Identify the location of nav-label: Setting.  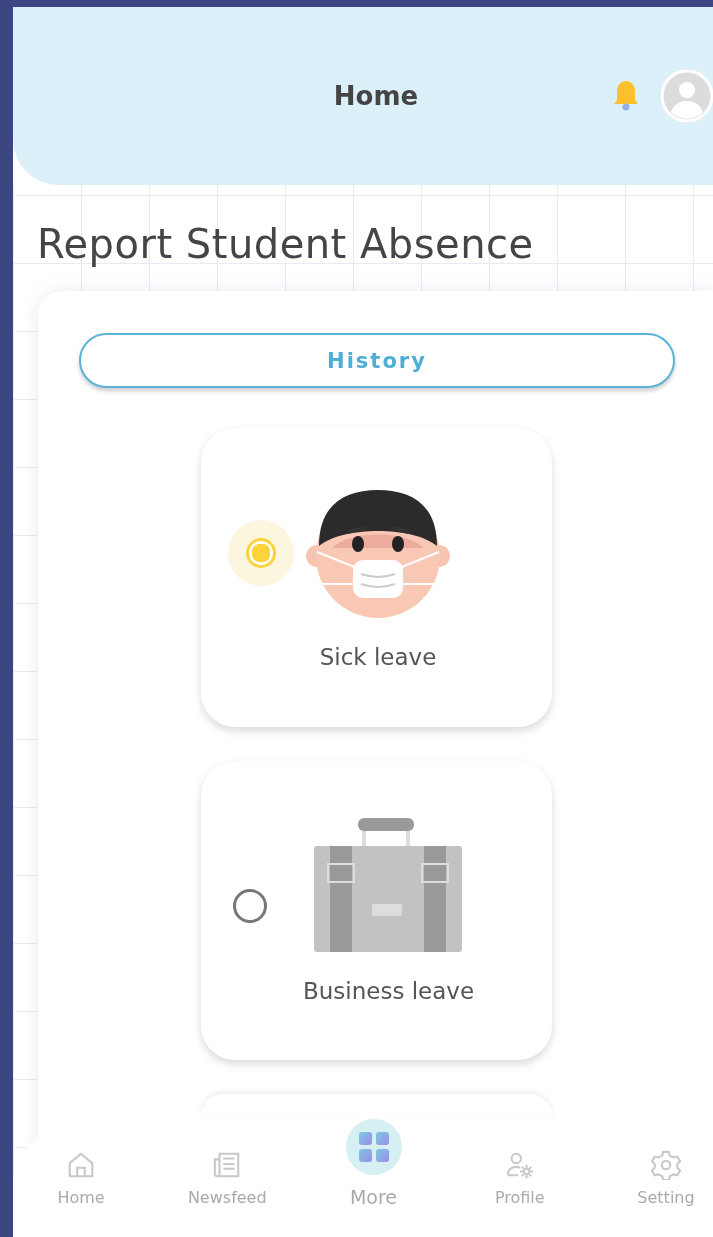
(666, 1197).